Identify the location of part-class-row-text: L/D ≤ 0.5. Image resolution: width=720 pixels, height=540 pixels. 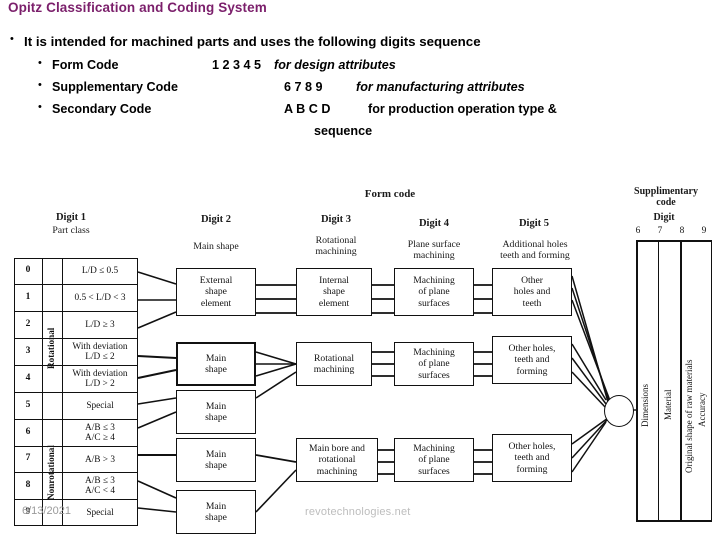
(100, 271).